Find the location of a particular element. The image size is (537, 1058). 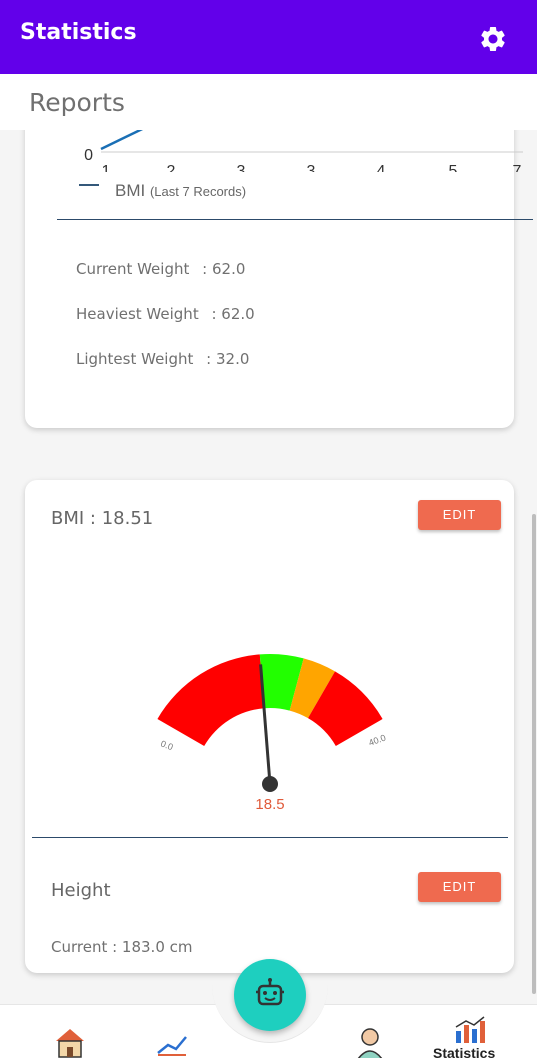

x-tick-label: 5 is located at coordinates (453, 167).